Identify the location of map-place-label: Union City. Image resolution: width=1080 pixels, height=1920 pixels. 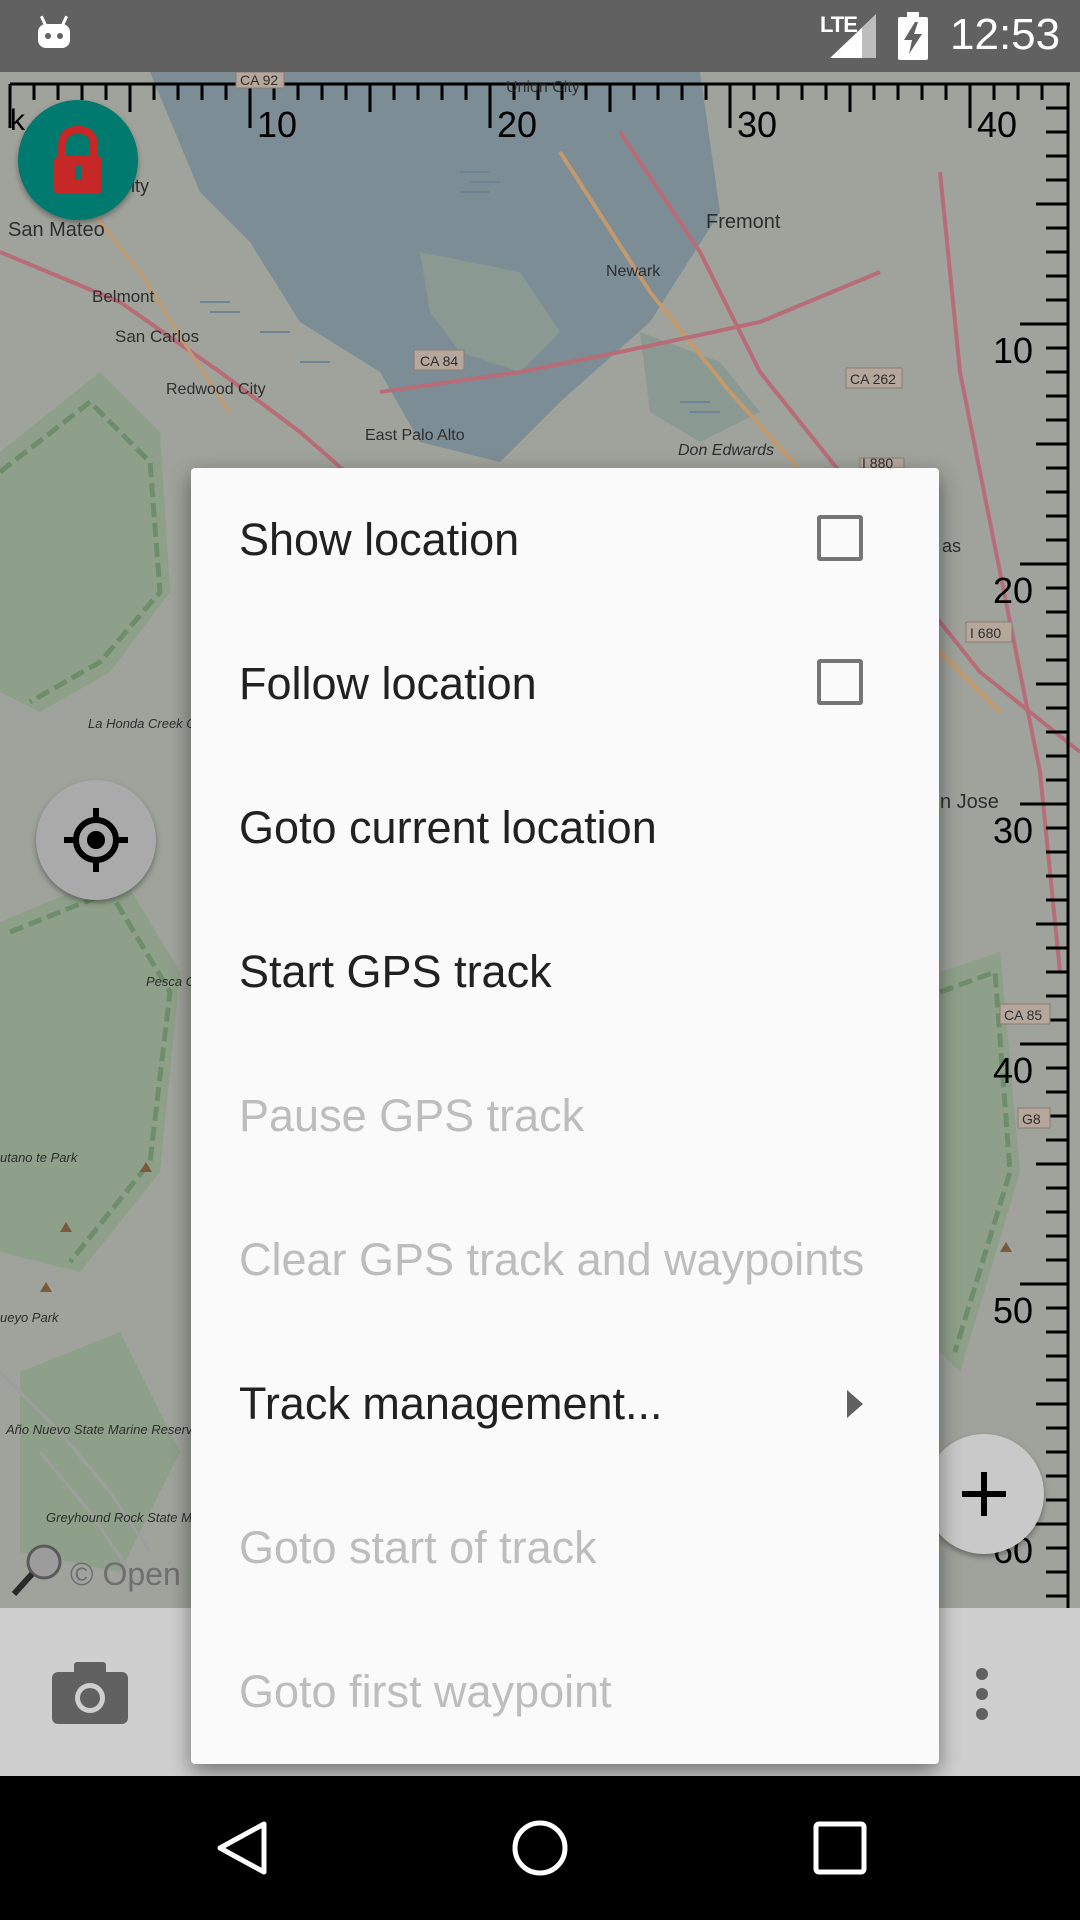
(543, 87).